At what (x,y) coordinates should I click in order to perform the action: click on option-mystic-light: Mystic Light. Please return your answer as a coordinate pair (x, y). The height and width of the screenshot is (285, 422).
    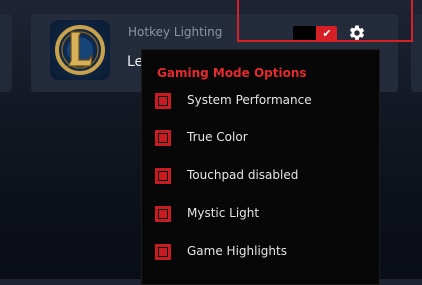
    Looking at the image, I should click on (260, 214).